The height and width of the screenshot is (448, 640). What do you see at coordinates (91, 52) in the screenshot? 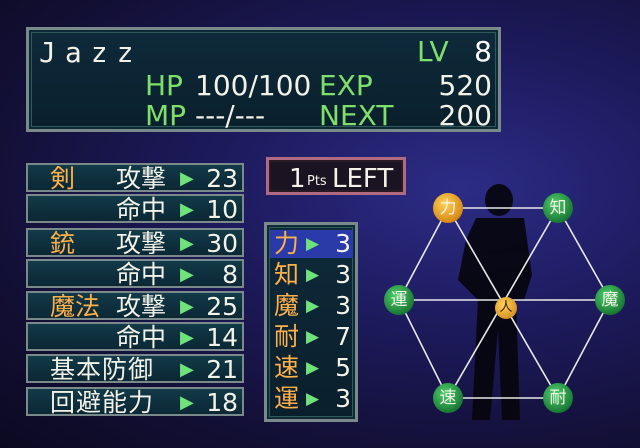
I see `character-name: Jazz` at bounding box center [91, 52].